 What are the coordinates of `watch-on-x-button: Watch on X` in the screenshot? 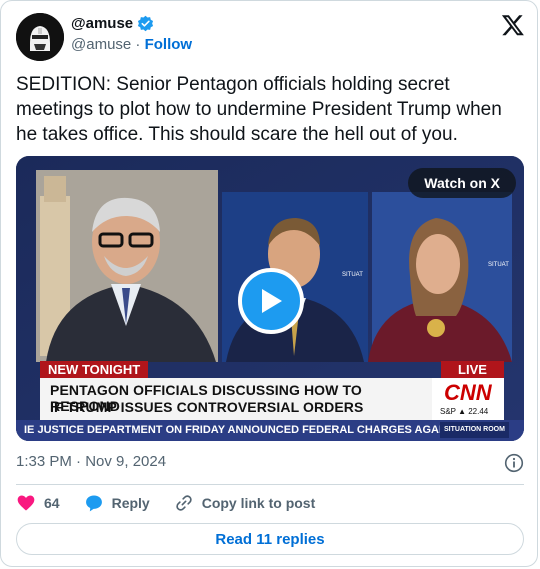 It's located at (462, 183).